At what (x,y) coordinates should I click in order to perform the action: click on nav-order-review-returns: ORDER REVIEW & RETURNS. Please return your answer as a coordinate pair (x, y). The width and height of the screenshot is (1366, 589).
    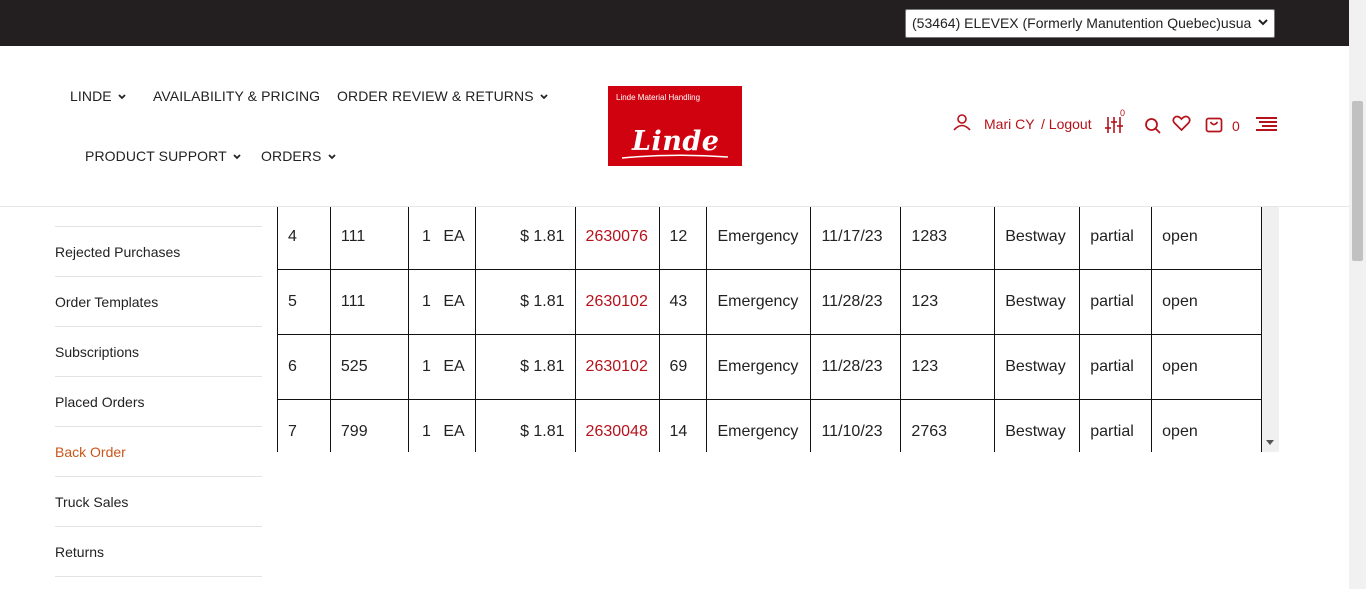
    Looking at the image, I should click on (442, 96).